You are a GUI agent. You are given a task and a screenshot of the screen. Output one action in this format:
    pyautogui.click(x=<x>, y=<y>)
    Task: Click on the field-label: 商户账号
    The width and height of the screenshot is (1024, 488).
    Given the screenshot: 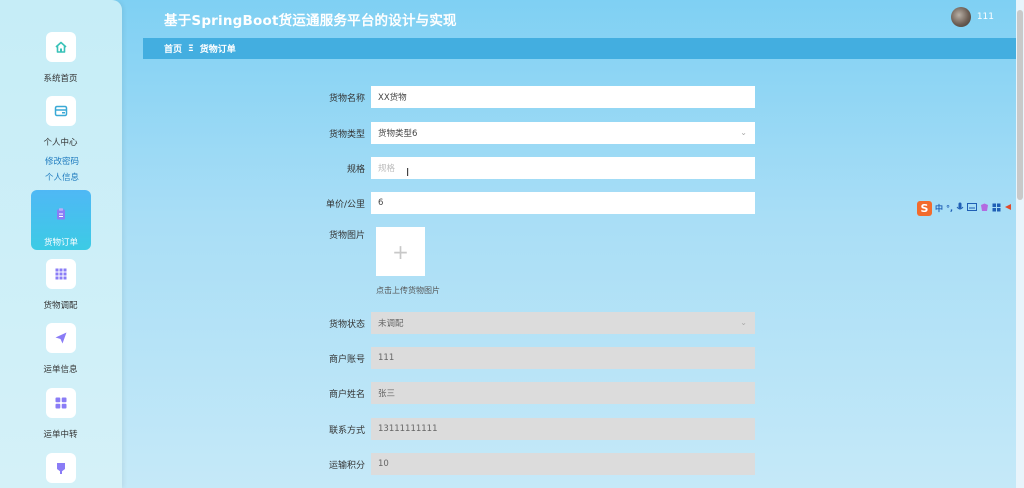 What is the action you would take?
    pyautogui.click(x=346, y=359)
    